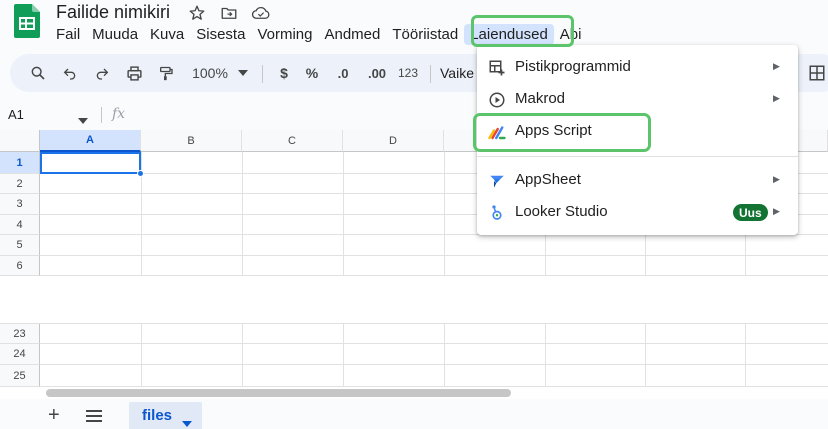 This screenshot has height=429, width=828. I want to click on select-all-corner, so click(20, 141).